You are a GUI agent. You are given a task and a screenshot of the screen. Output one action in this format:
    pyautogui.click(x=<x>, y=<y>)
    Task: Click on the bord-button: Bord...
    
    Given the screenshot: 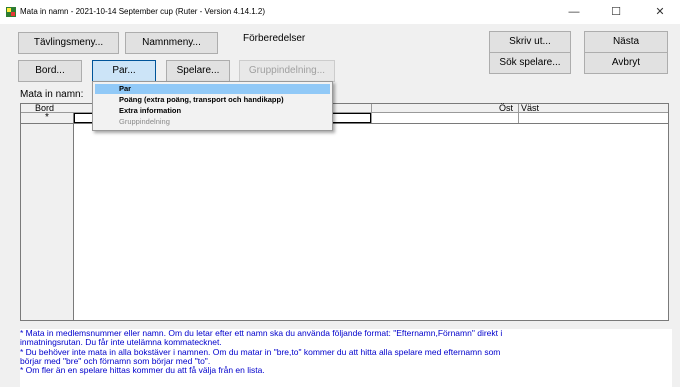 What is the action you would take?
    pyautogui.click(x=50, y=71)
    